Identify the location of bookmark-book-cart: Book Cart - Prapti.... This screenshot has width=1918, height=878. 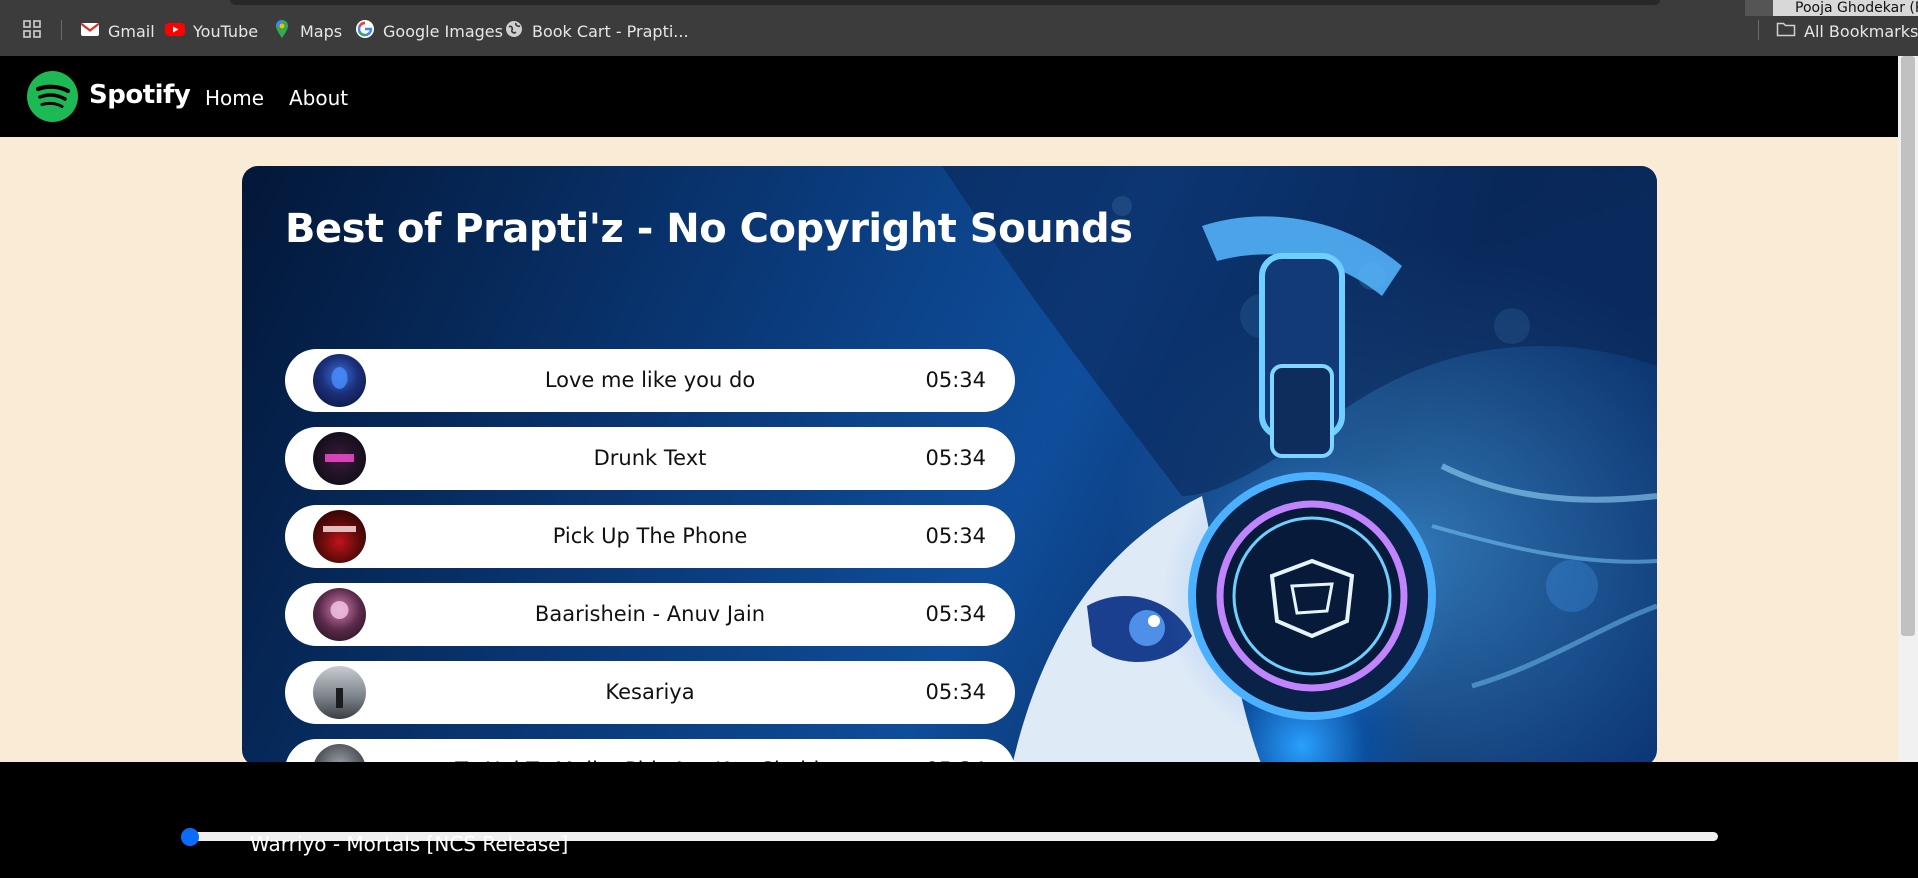
(596, 31).